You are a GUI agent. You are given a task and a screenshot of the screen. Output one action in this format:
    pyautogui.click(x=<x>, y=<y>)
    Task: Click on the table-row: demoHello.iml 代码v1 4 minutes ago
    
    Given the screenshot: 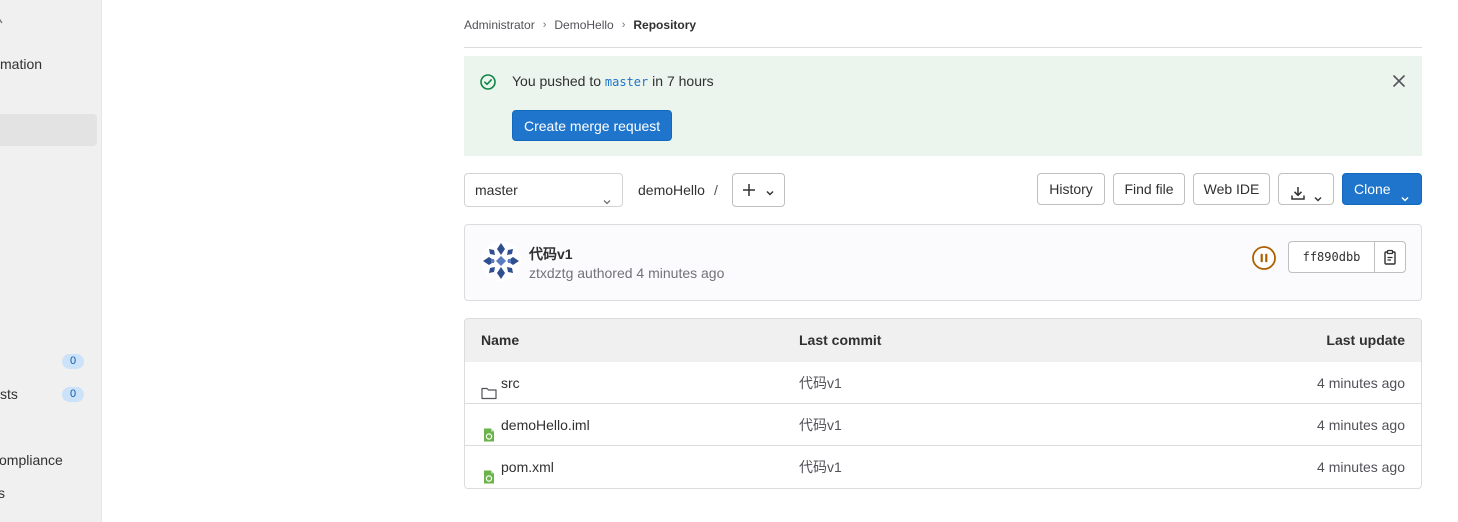 What is the action you would take?
    pyautogui.click(x=943, y=425)
    